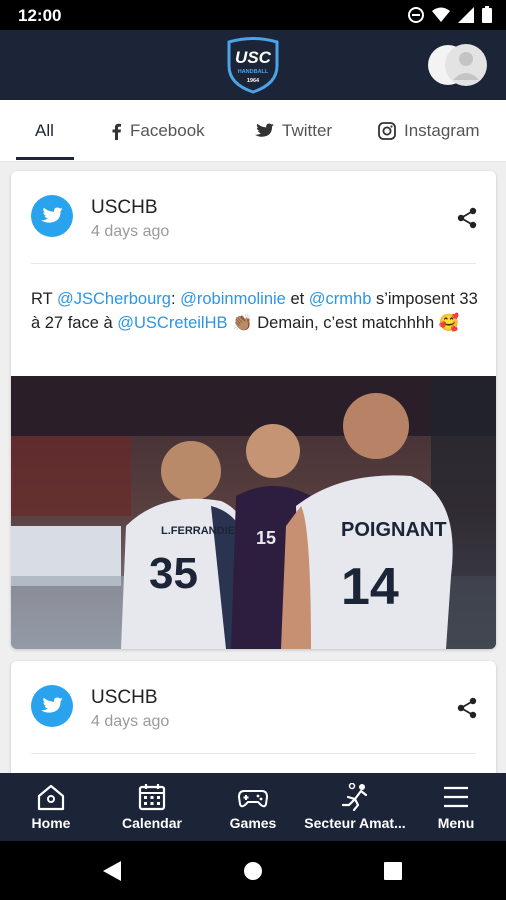 This screenshot has width=506, height=900. I want to click on nav-label: Calendar, so click(152, 823).